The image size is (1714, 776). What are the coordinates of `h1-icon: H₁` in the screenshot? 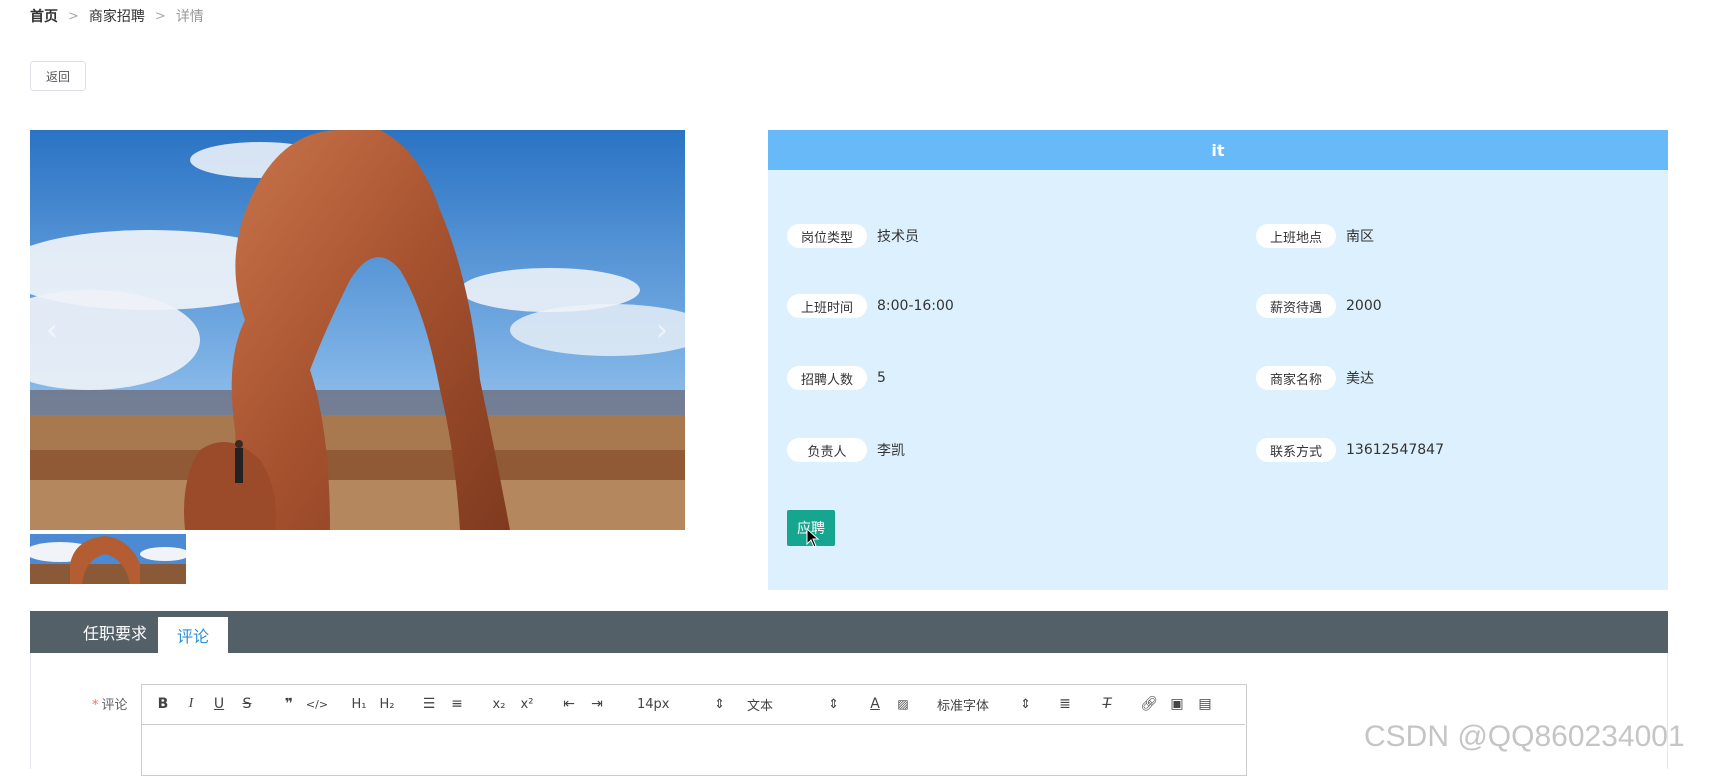 It's located at (359, 704).